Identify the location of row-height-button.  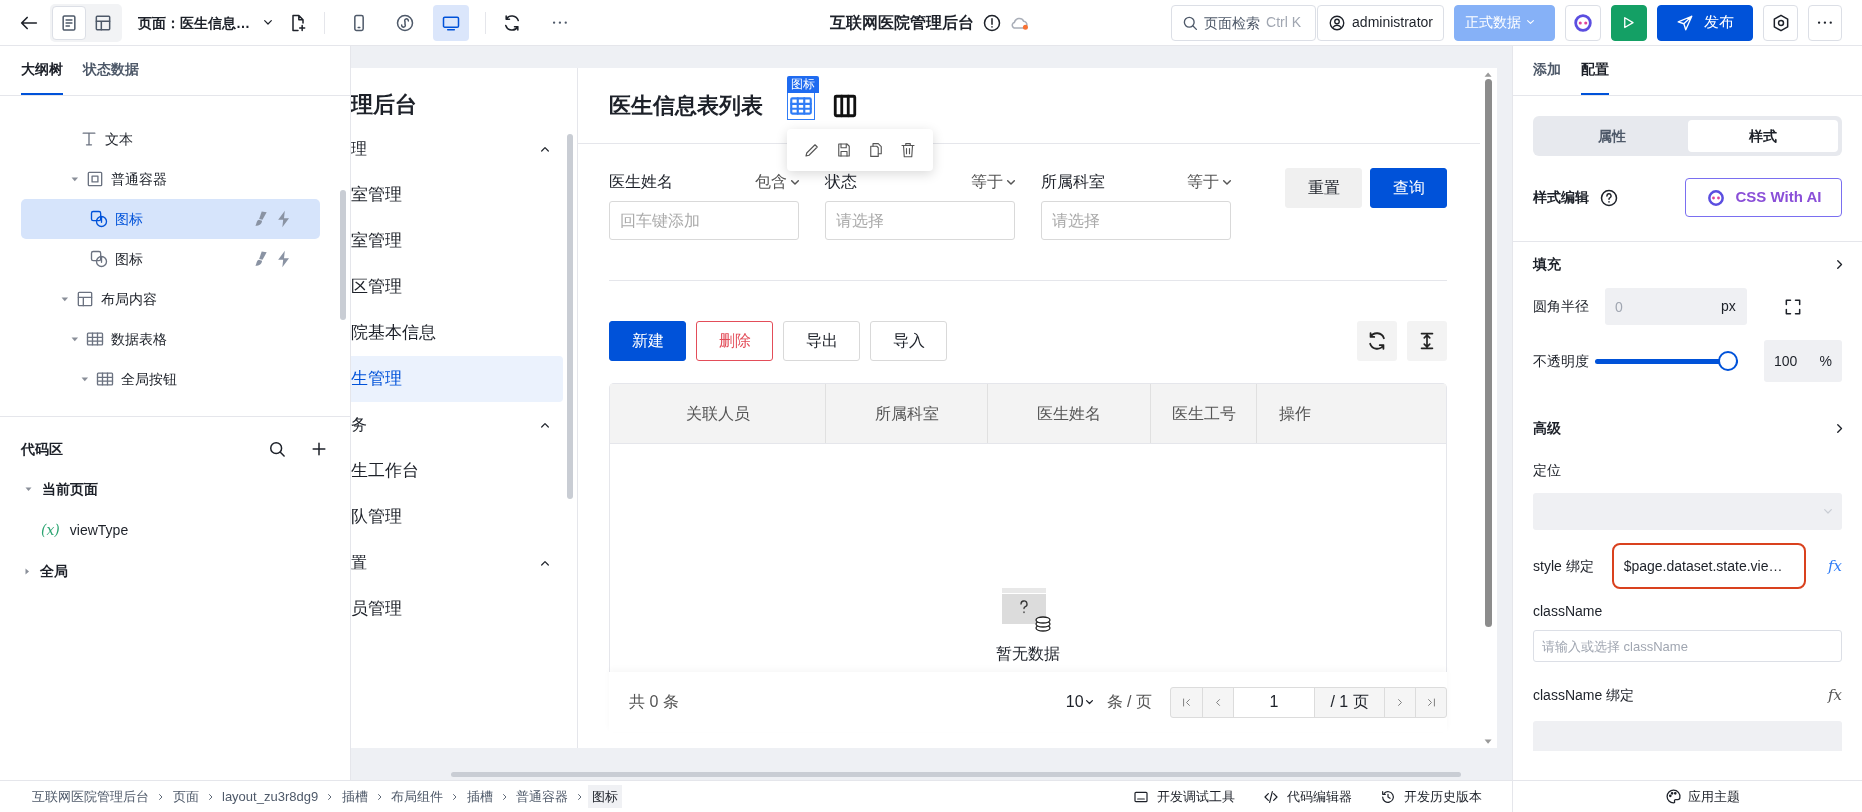
(1427, 341).